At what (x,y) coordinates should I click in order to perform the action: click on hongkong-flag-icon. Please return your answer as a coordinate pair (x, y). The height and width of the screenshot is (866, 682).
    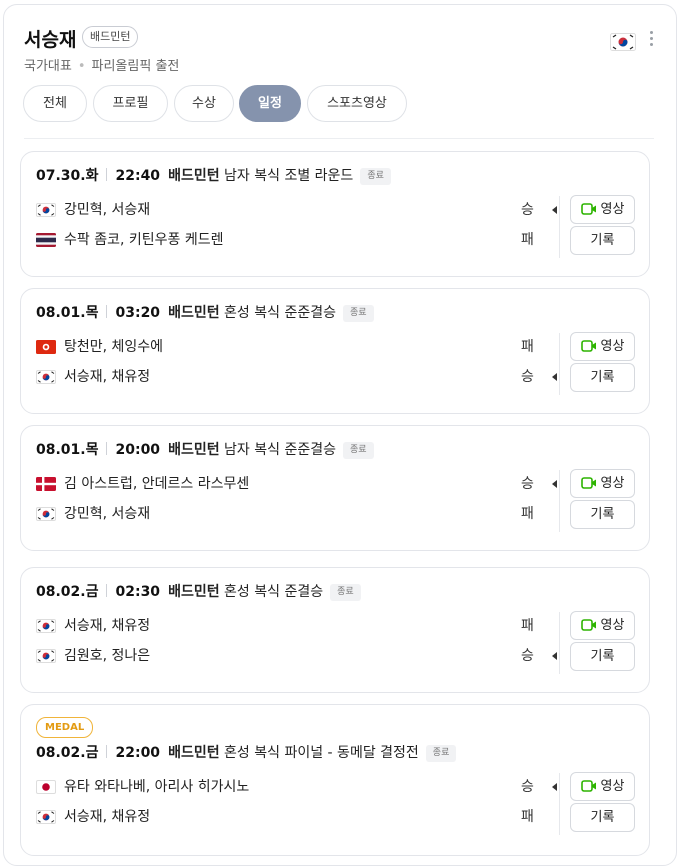
    Looking at the image, I should click on (46, 347).